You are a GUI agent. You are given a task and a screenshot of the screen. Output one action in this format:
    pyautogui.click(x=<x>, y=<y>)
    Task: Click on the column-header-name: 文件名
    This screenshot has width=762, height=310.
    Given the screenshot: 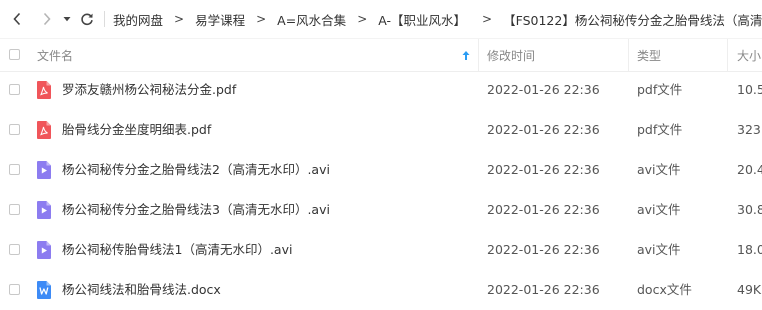 What is the action you would take?
    pyautogui.click(x=55, y=55)
    